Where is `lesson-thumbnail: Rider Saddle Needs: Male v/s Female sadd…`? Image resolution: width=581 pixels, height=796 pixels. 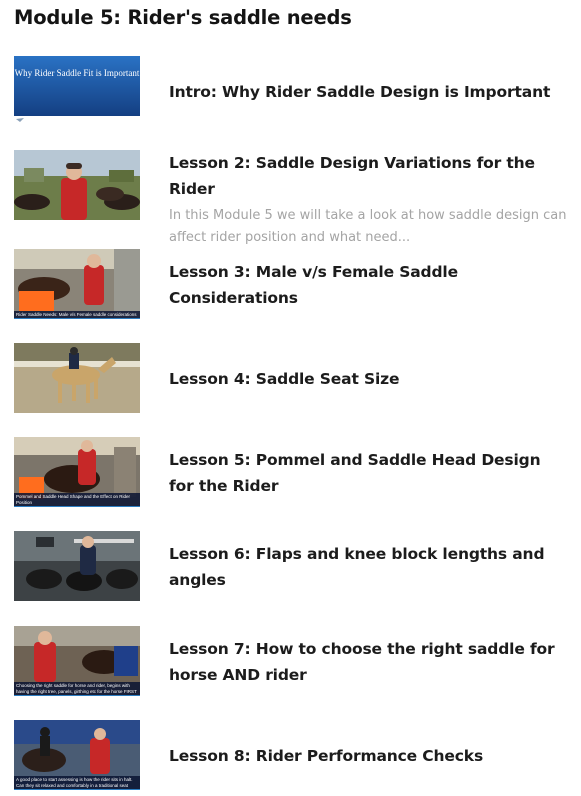
lesson-thumbnail: Rider Saddle Needs: Male v/s Female sadd… is located at coordinates (77, 284).